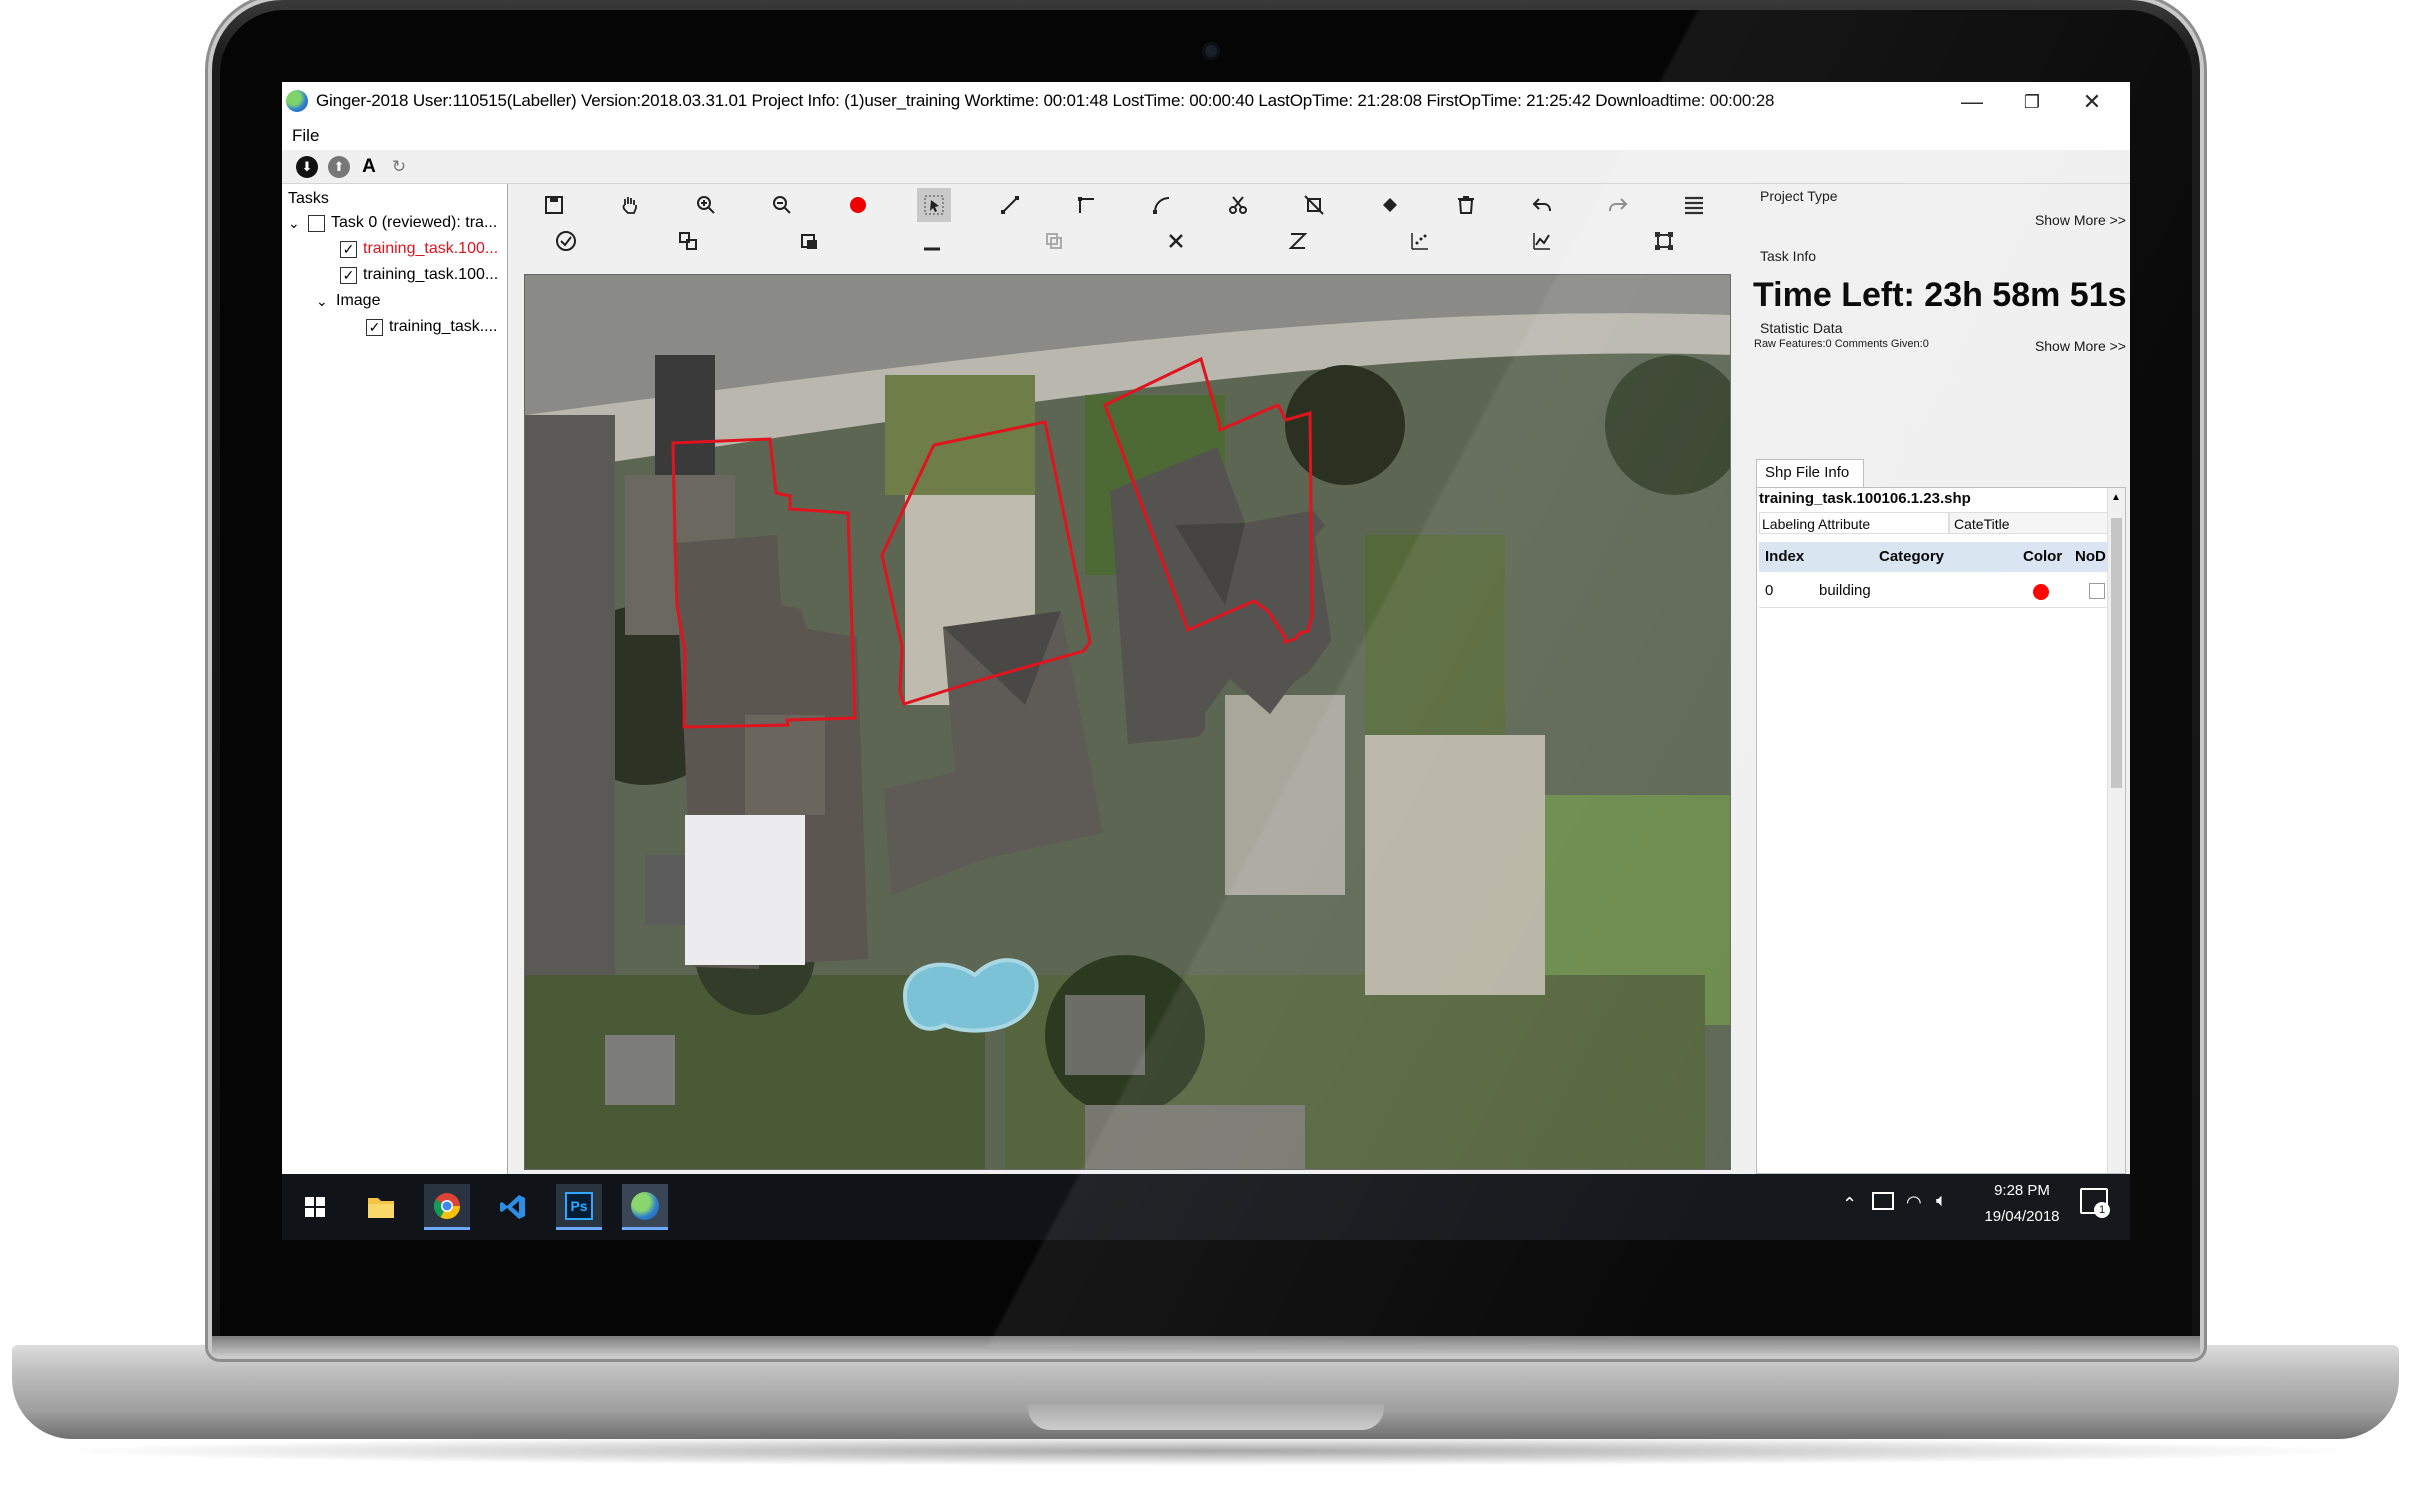  Describe the element at coordinates (1542, 205) in the screenshot. I see `undo-icon` at that location.